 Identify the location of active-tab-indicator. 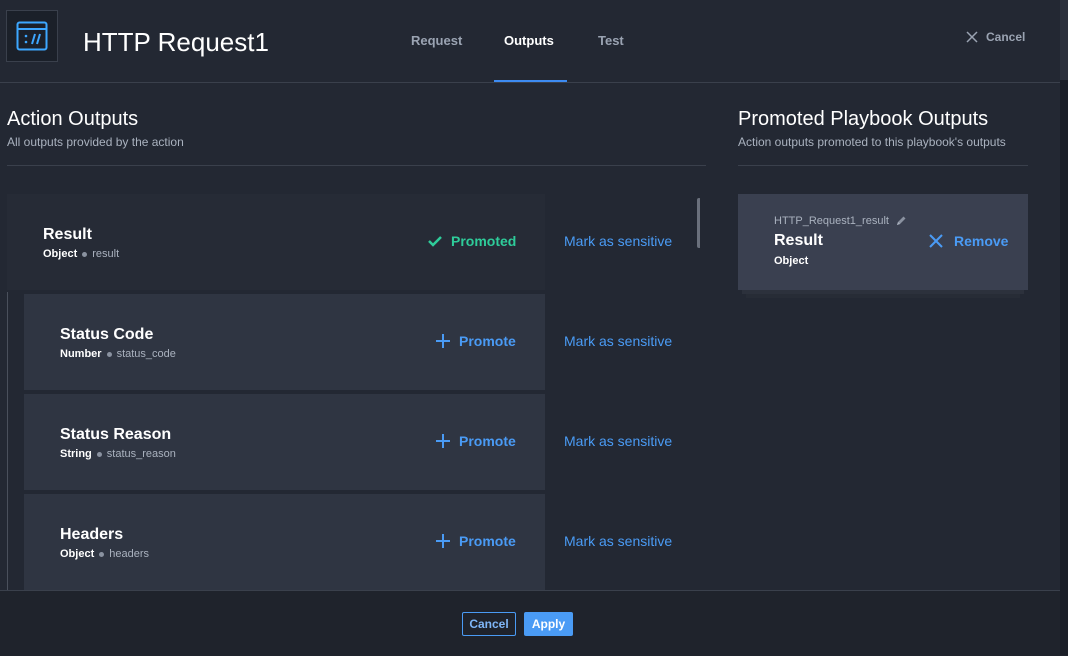
(530, 81).